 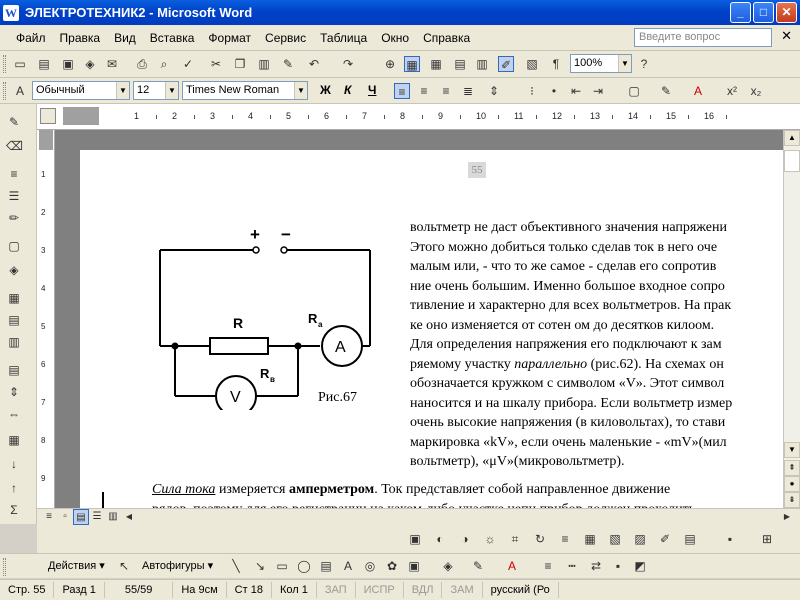 What do you see at coordinates (129, 517) in the screenshot?
I see `scroll-left-icon: ◀` at bounding box center [129, 517].